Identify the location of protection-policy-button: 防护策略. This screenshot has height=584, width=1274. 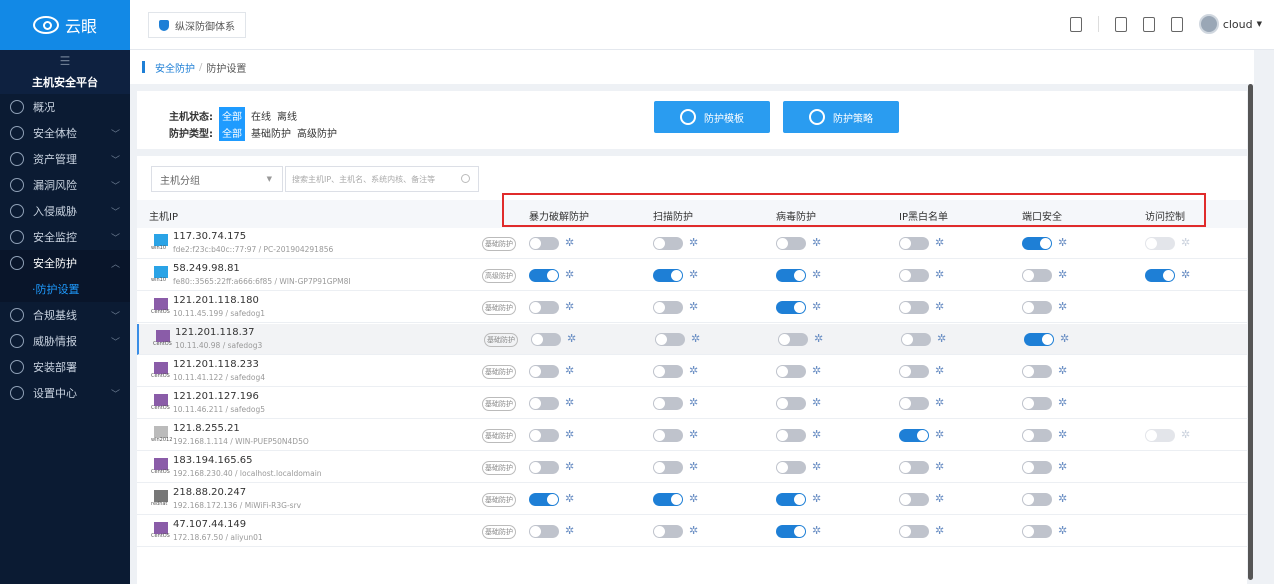
(841, 117).